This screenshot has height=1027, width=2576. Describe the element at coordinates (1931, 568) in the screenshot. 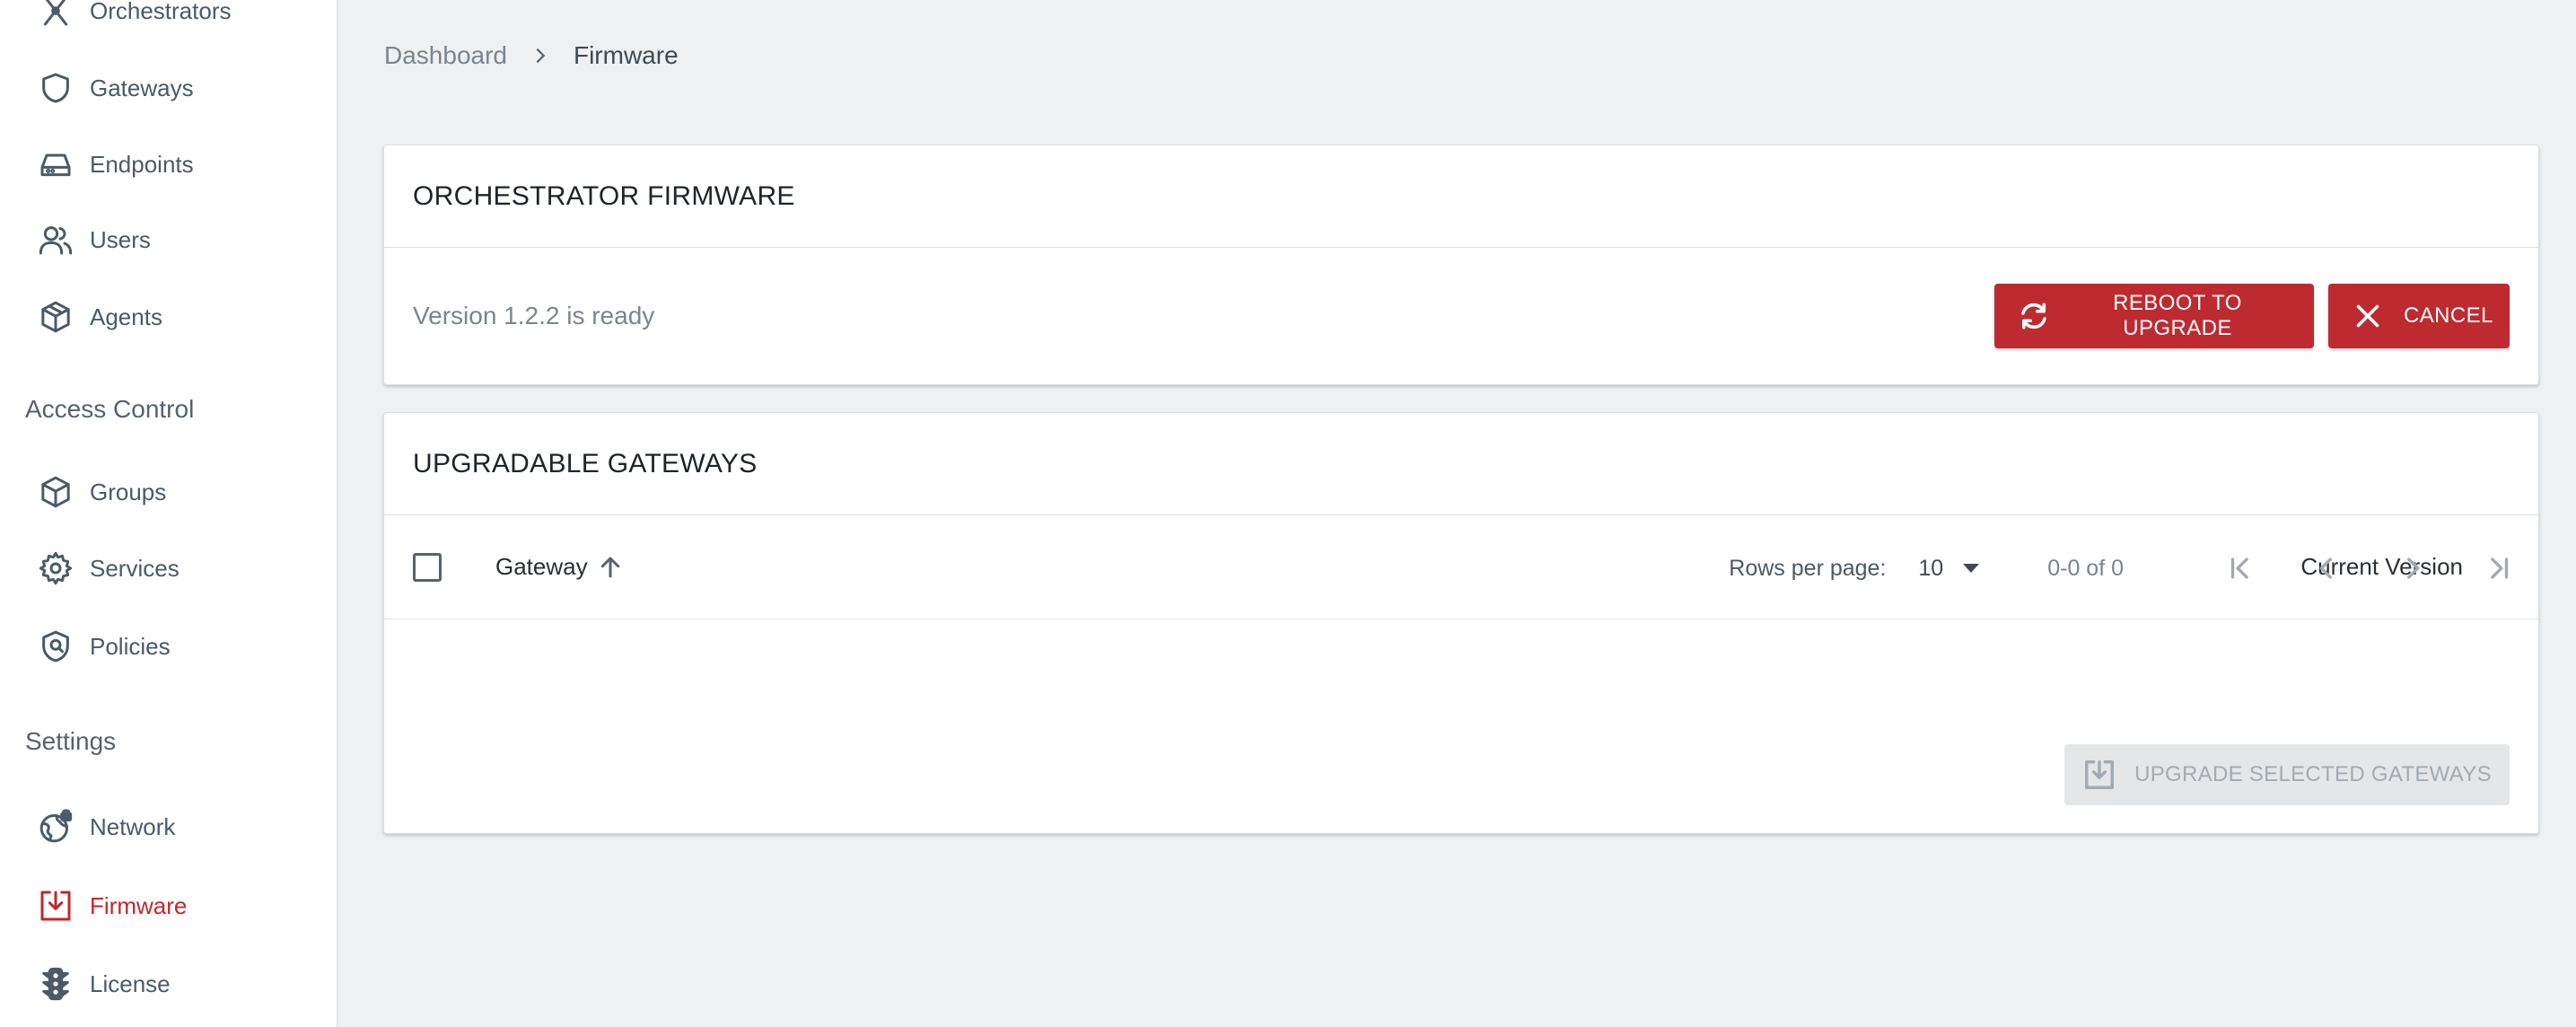

I see `rows-per-page-value: 10` at that location.